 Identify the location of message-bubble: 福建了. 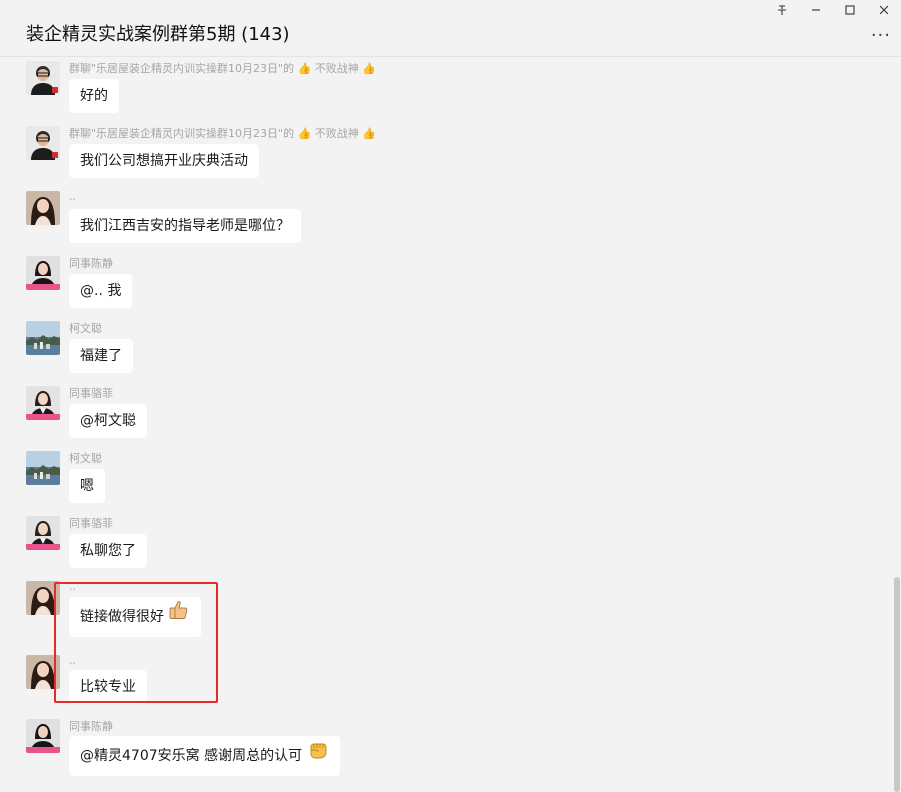
(101, 356).